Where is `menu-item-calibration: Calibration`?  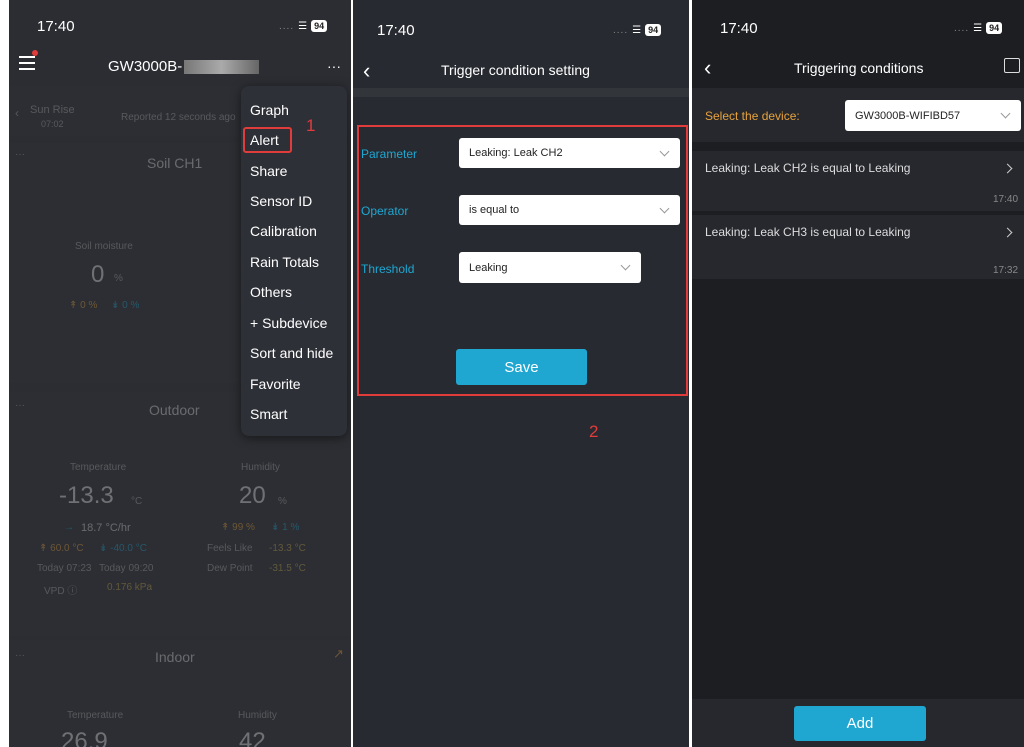
menu-item-calibration: Calibration is located at coordinates (283, 231).